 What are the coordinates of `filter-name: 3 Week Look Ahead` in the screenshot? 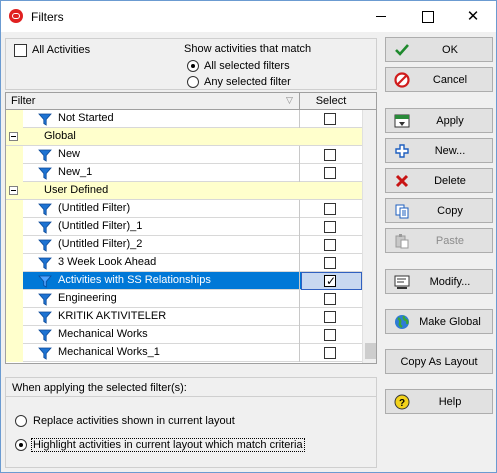 It's located at (107, 262).